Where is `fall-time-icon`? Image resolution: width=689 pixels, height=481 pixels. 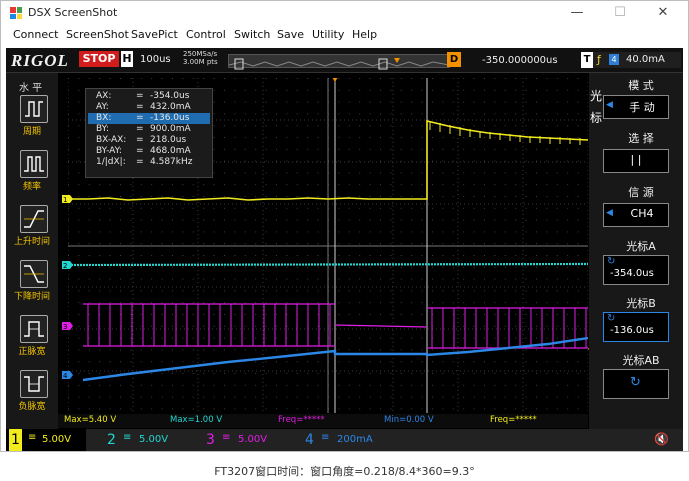 fall-time-icon is located at coordinates (34, 274).